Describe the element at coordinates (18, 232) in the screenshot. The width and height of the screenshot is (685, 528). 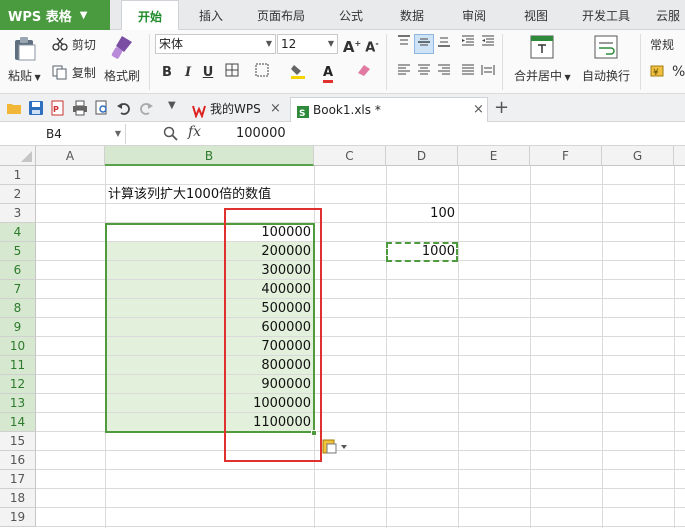
I see `row-header-4: 4` at that location.